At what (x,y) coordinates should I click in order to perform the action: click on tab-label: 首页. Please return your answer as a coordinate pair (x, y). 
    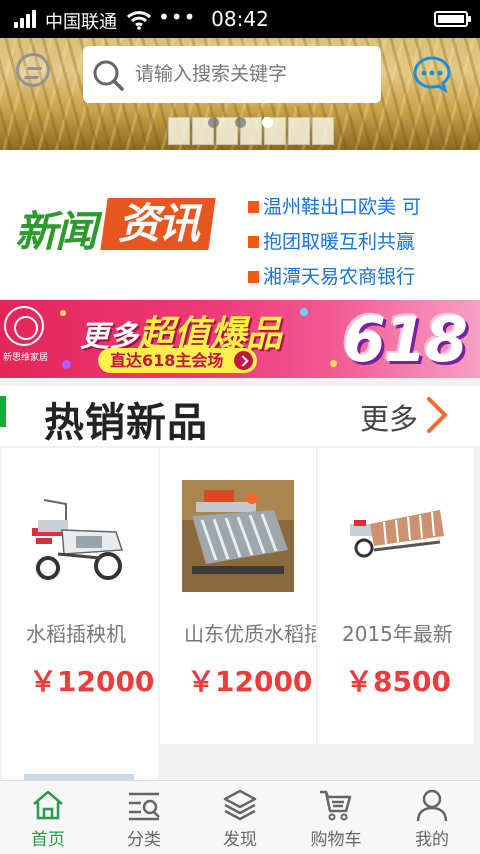
    Looking at the image, I should click on (48, 840).